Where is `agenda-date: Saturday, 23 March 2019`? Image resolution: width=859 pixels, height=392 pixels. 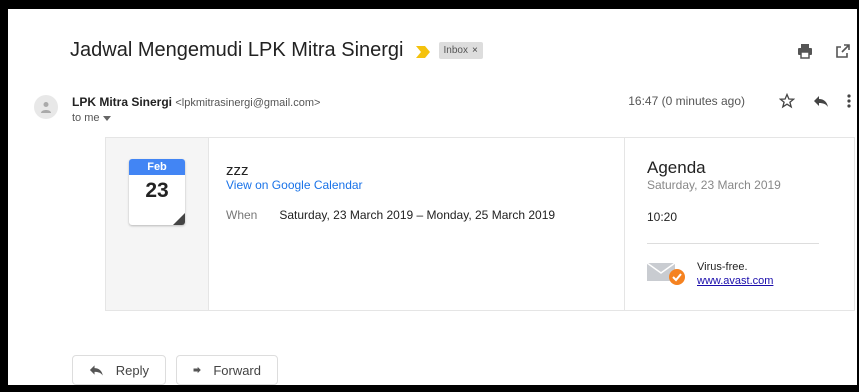 agenda-date: Saturday, 23 March 2019 is located at coordinates (714, 185).